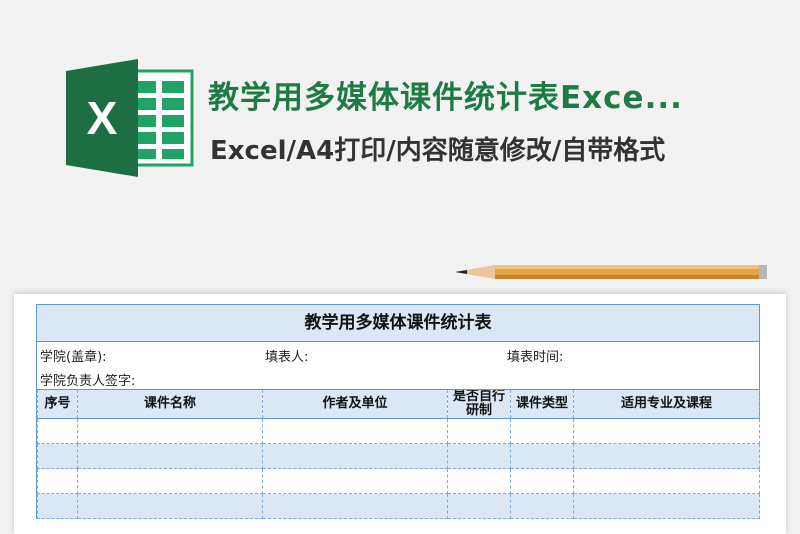  Describe the element at coordinates (398, 378) in the screenshot. I see `info-row-2: 学院负责人签字:` at that location.